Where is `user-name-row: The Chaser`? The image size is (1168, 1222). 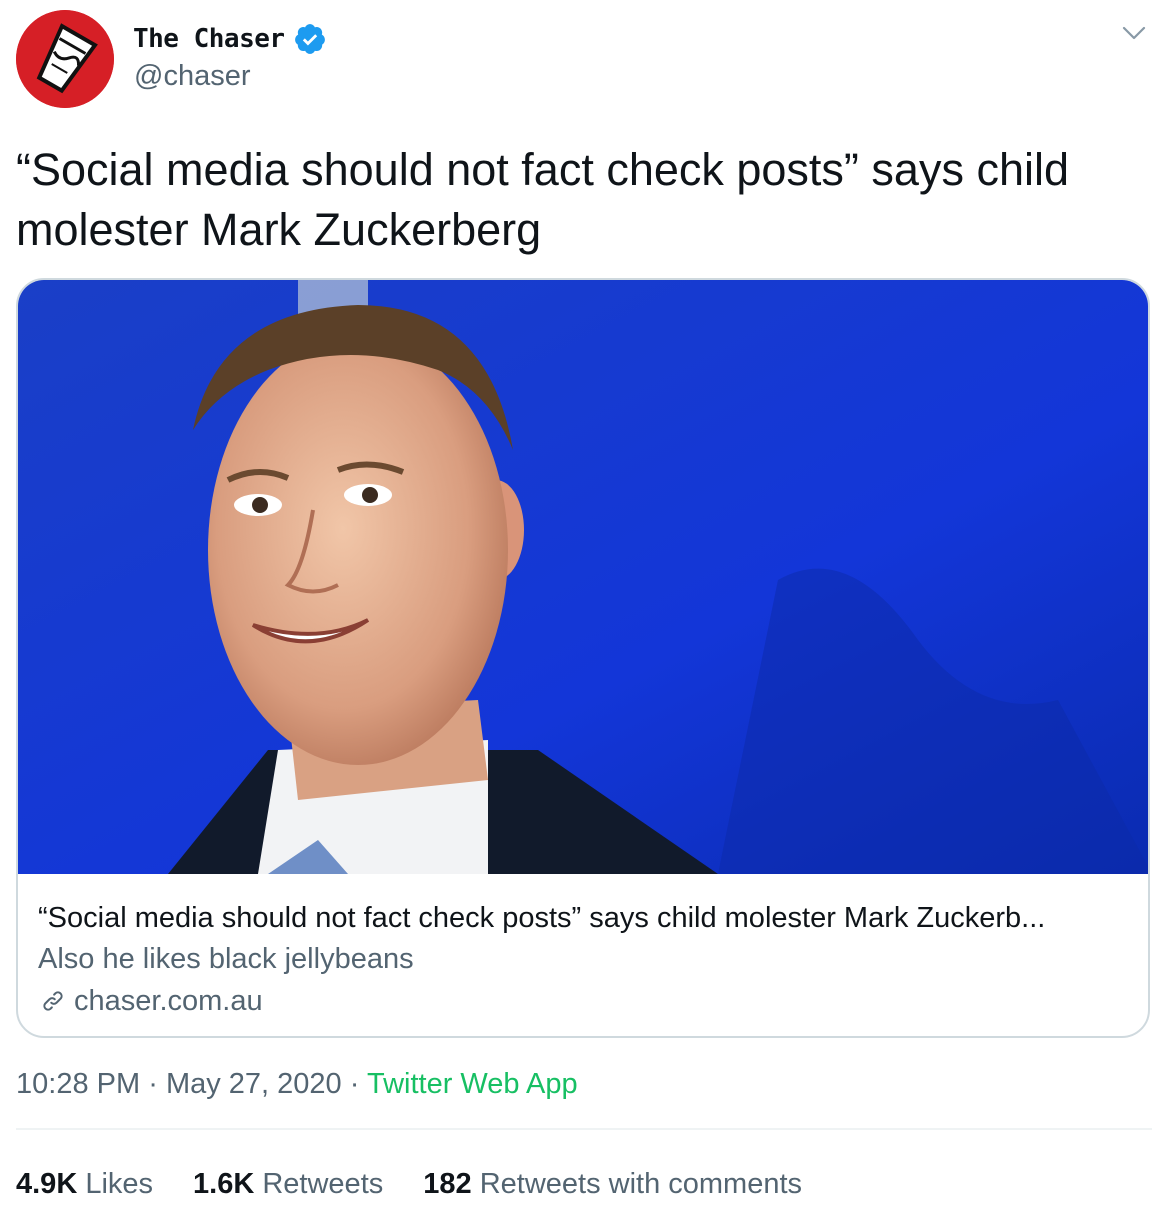 user-name-row: The Chaser is located at coordinates (230, 39).